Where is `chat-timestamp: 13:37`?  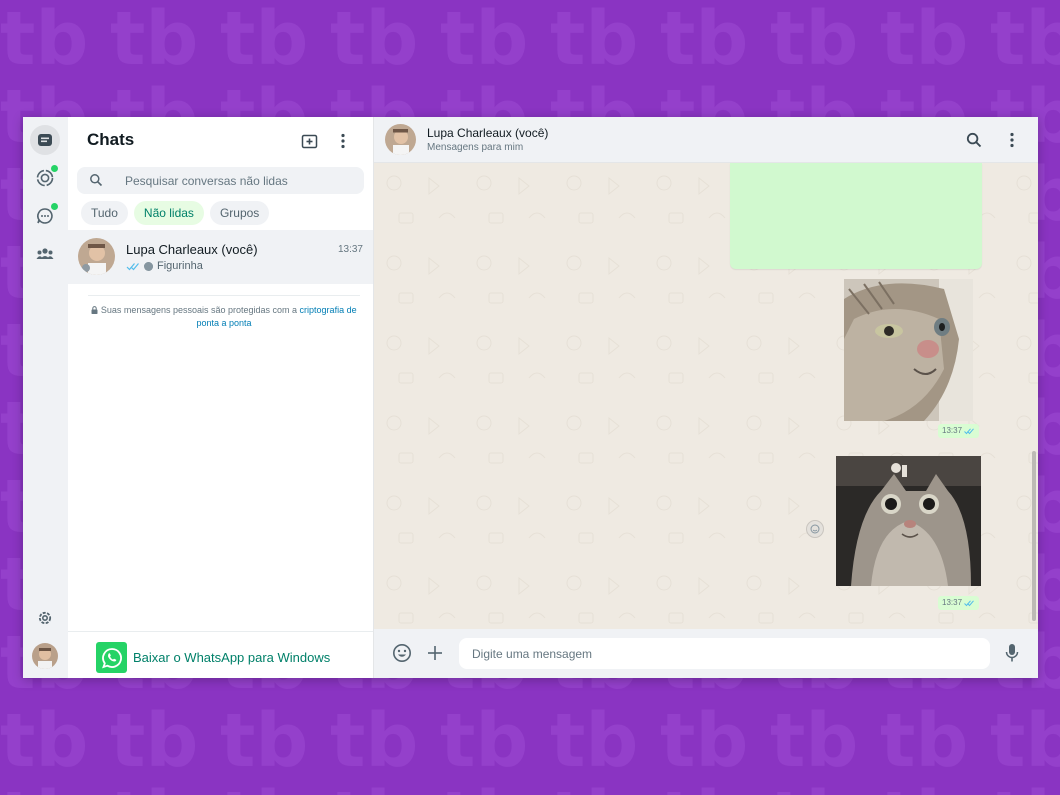
chat-timestamp: 13:37 is located at coordinates (350, 249).